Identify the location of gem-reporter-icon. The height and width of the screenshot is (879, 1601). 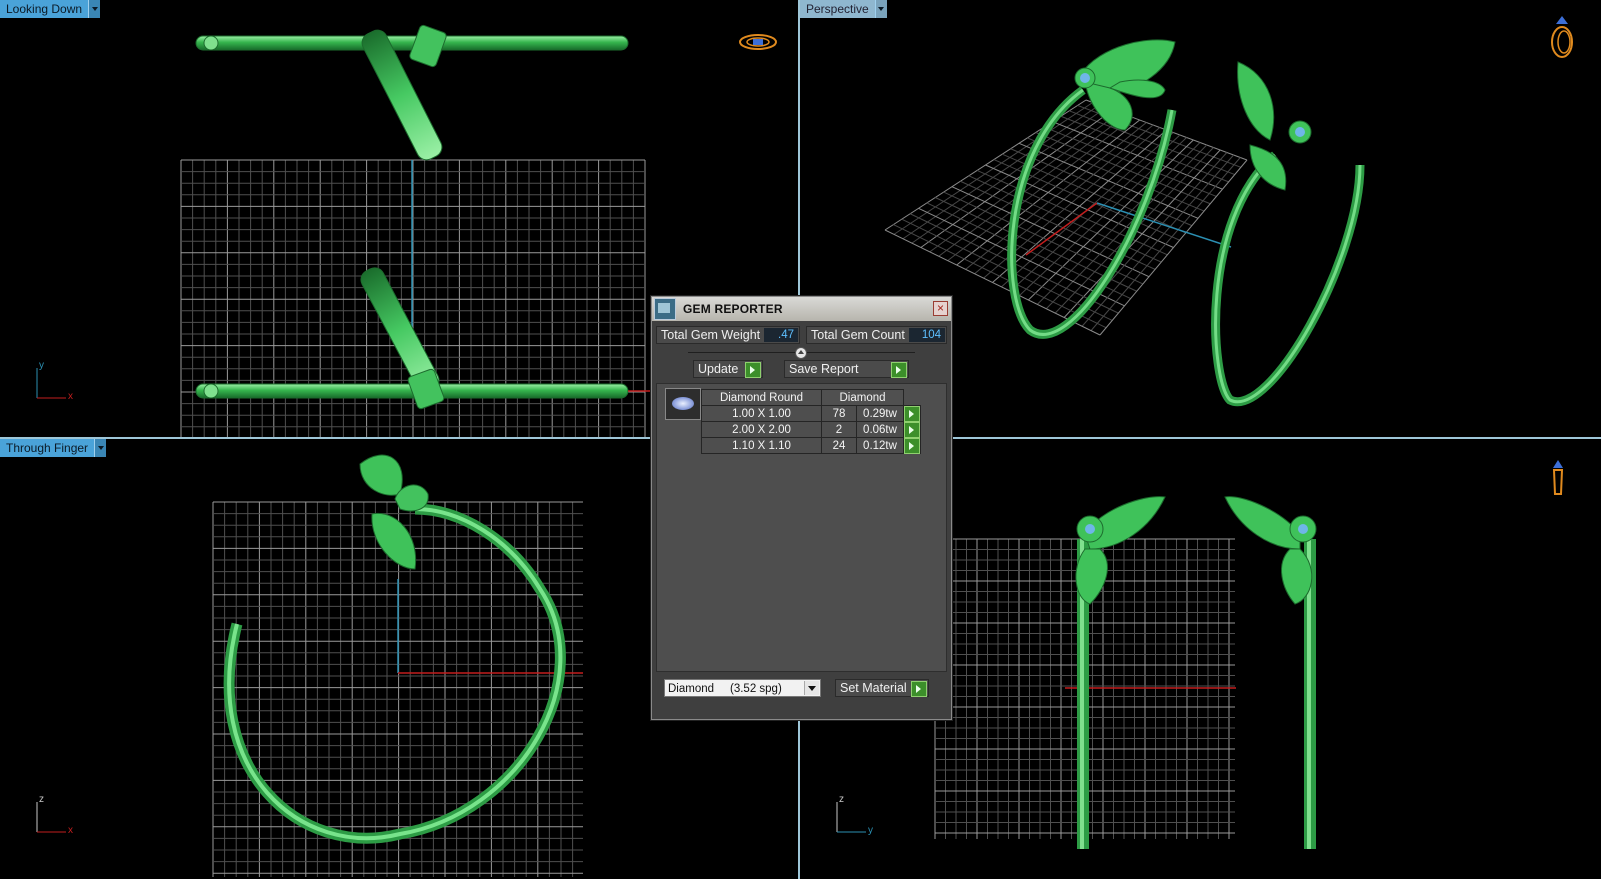
(665, 309).